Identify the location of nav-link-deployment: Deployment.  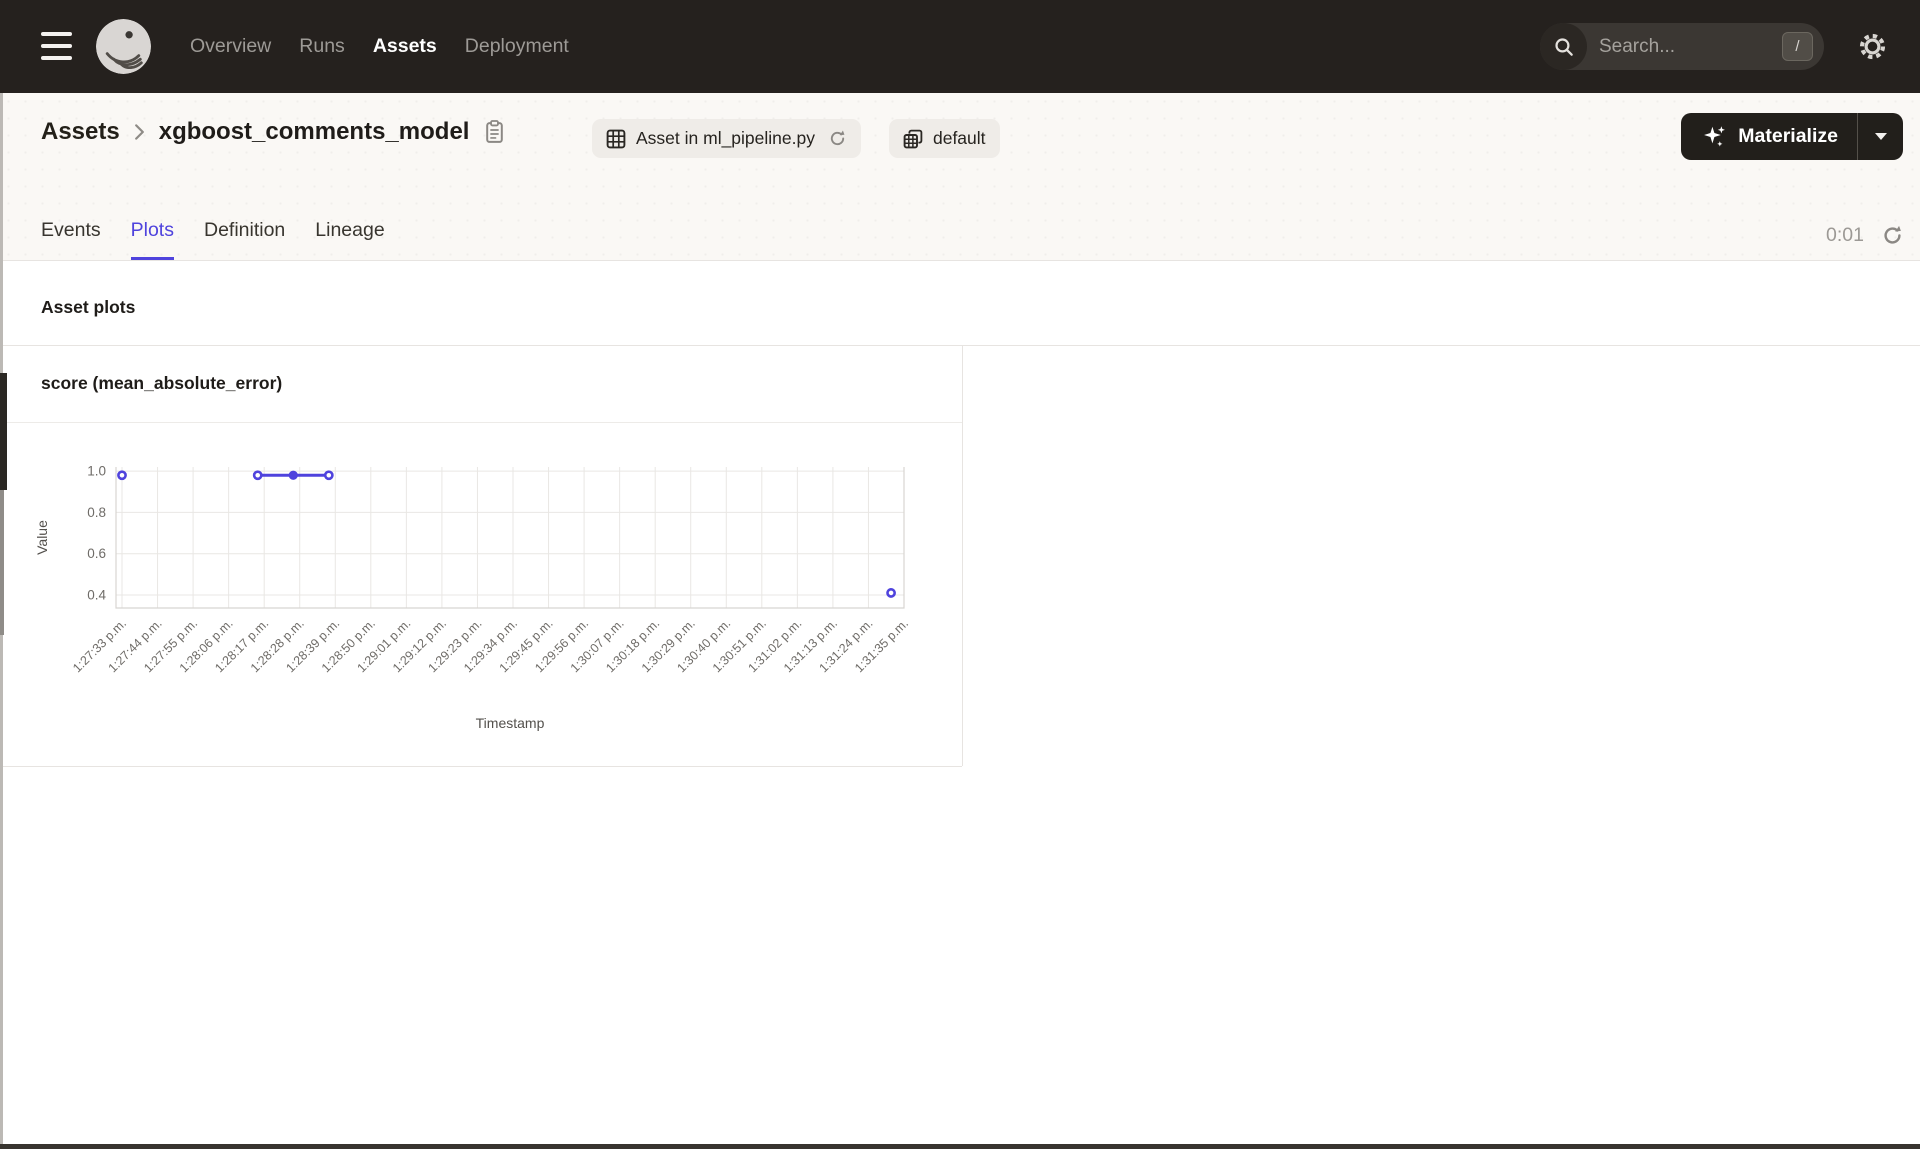
(517, 46).